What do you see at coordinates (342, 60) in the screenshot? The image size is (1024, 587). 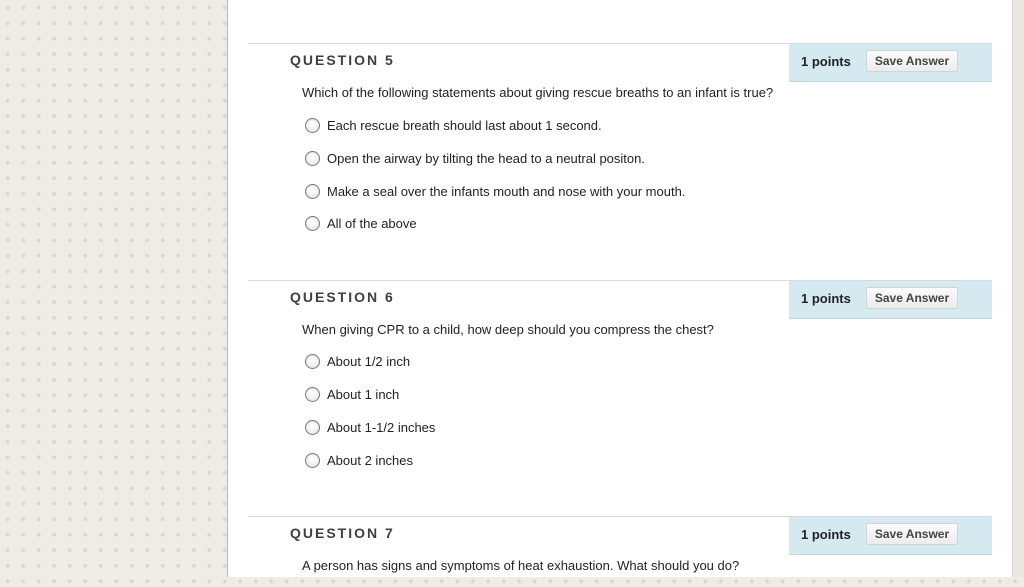 I see `question-title: QUESTION 5` at bounding box center [342, 60].